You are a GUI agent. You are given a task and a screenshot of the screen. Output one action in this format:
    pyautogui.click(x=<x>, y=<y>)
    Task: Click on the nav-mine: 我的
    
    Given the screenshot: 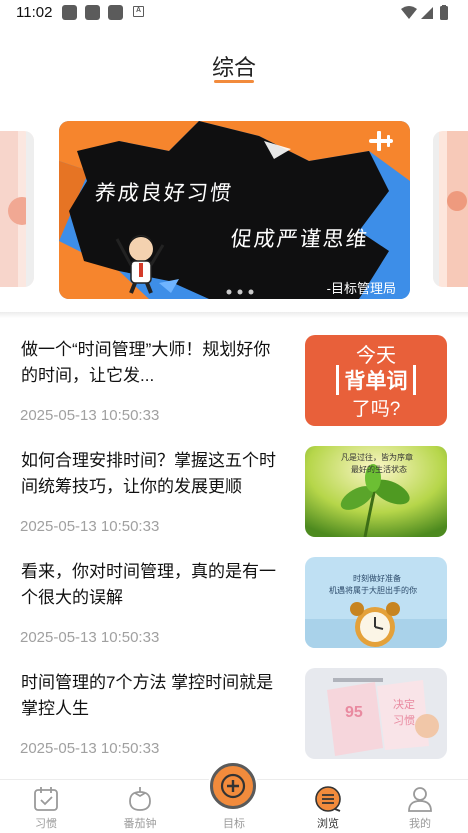 What is the action you would take?
    pyautogui.click(x=420, y=806)
    